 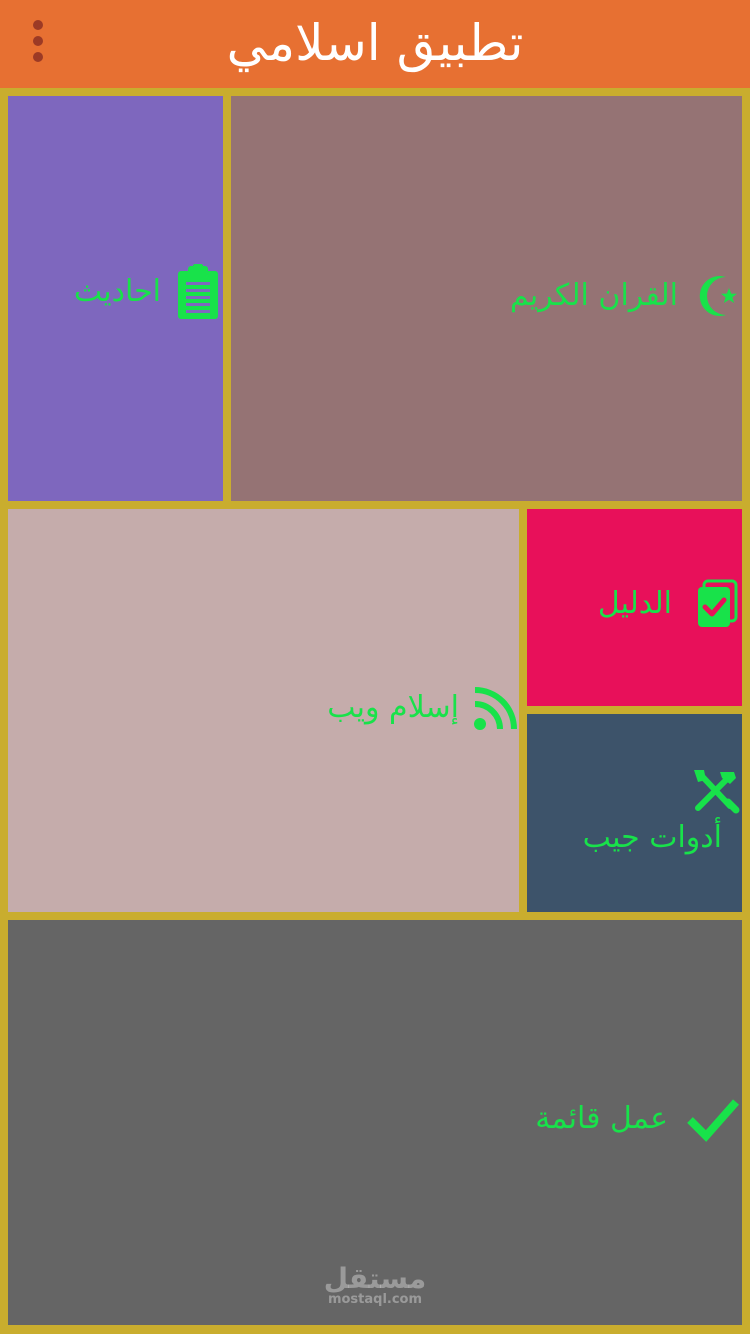 I want to click on tools-icon, so click(x=715, y=791).